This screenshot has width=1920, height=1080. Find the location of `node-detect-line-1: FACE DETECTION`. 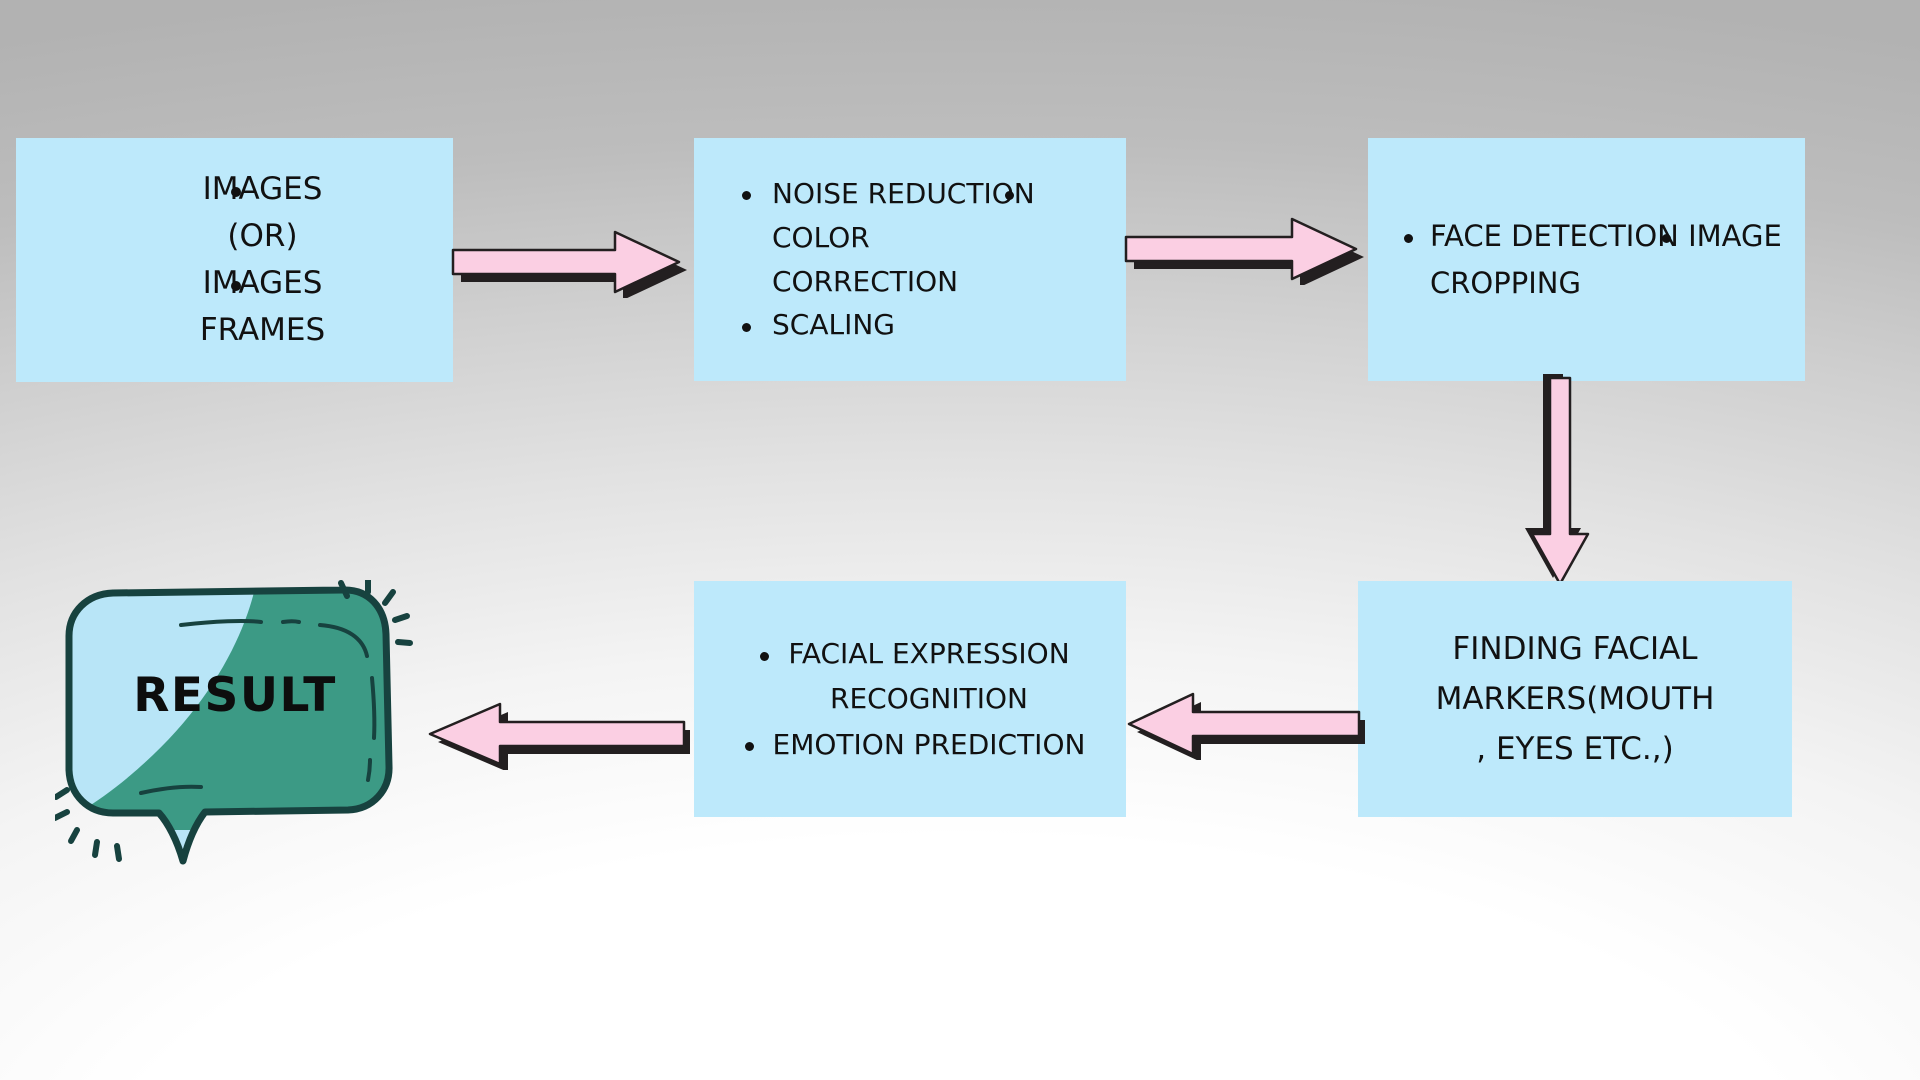

node-detect-line-1: FACE DETECTION is located at coordinates (1554, 235).